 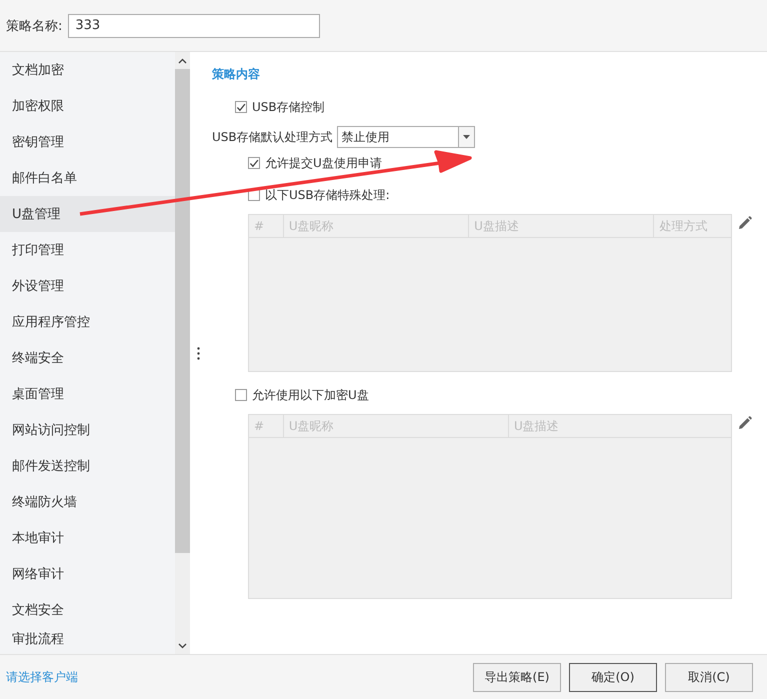 What do you see at coordinates (194, 26) in the screenshot?
I see `policy-name-field: 333` at bounding box center [194, 26].